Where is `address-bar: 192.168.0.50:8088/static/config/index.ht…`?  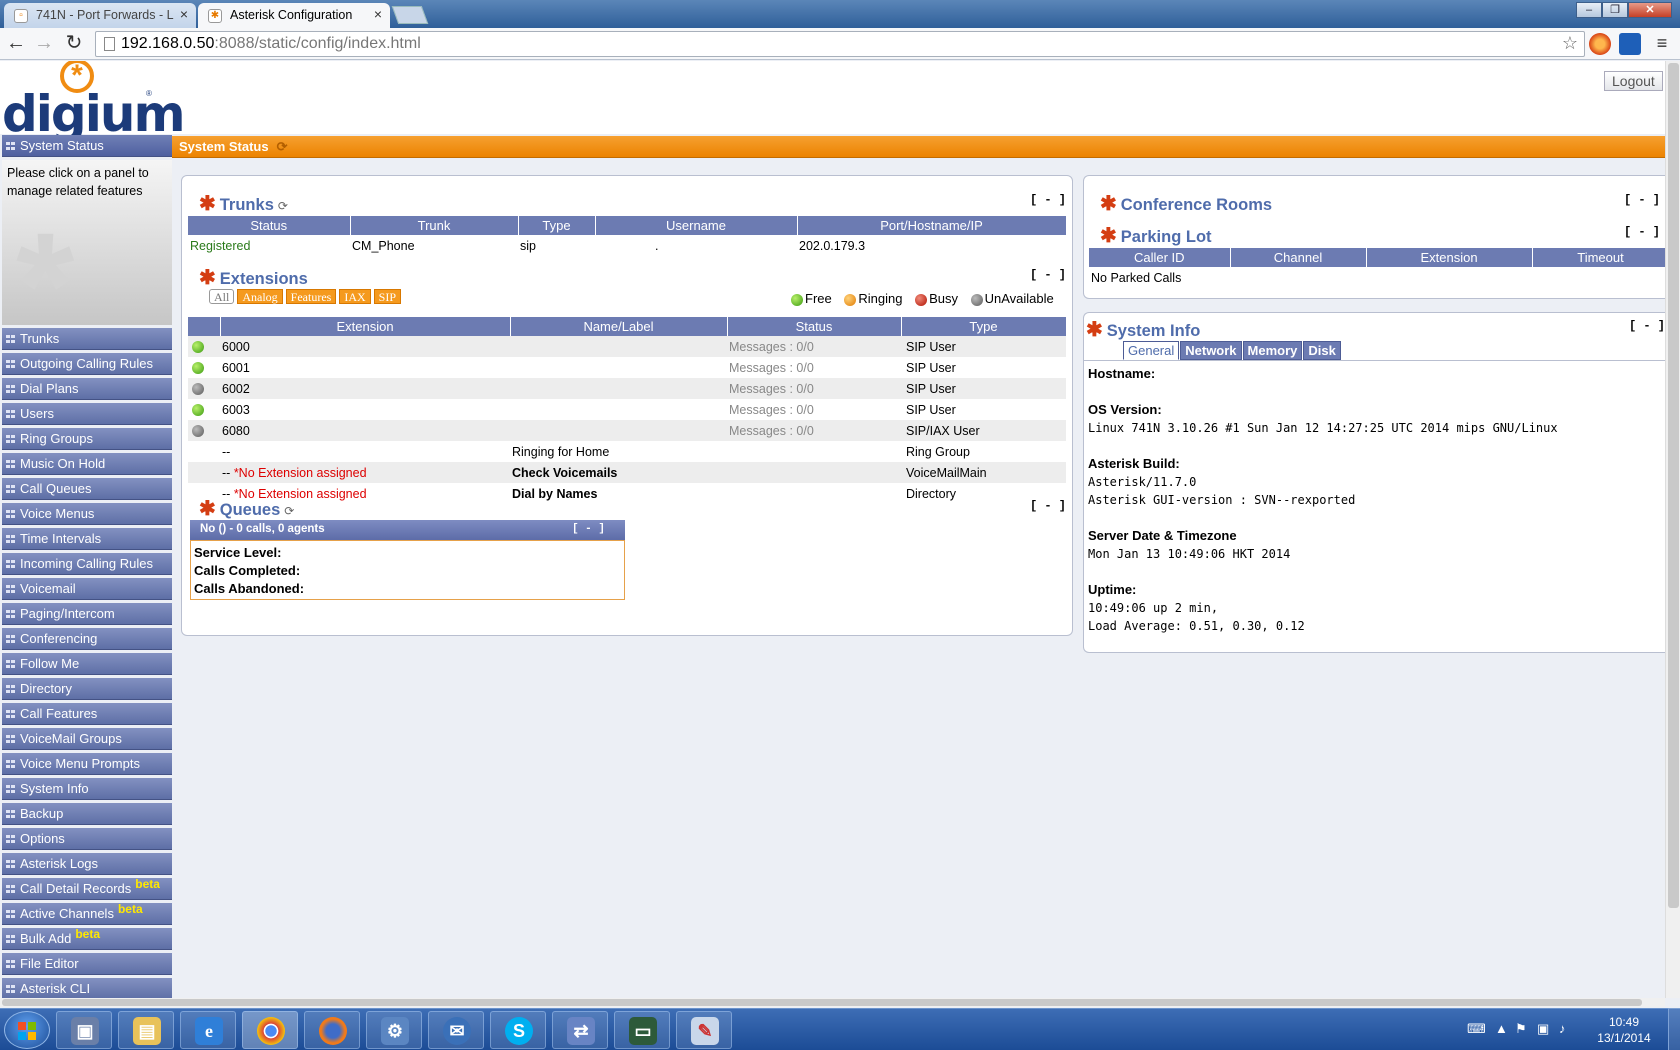
address-bar: 192.168.0.50:8088/static/config/index.ht… is located at coordinates (840, 44).